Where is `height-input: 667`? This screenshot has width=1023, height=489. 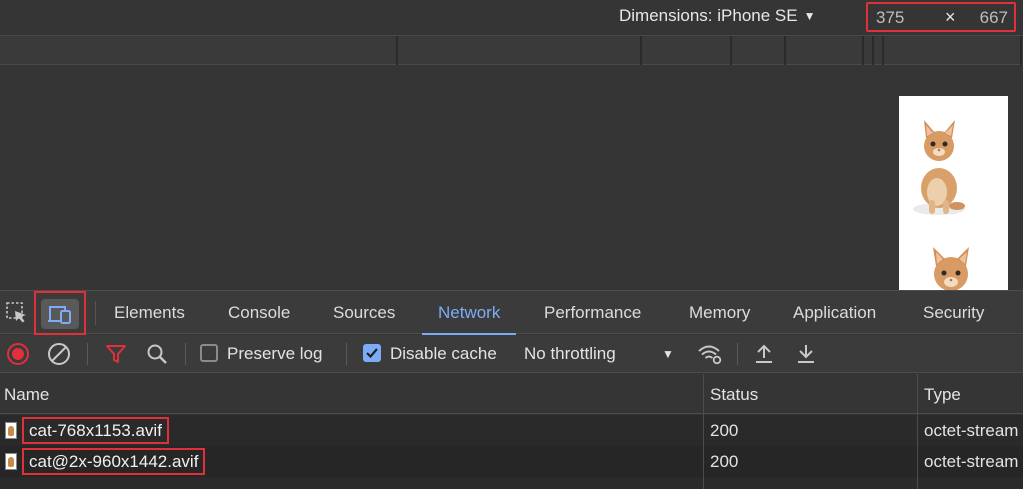 height-input: 667 is located at coordinates (994, 18).